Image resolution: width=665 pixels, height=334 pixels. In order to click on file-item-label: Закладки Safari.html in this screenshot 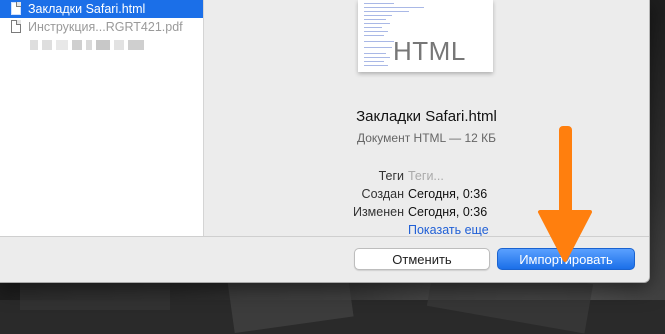, I will do `click(87, 9)`.